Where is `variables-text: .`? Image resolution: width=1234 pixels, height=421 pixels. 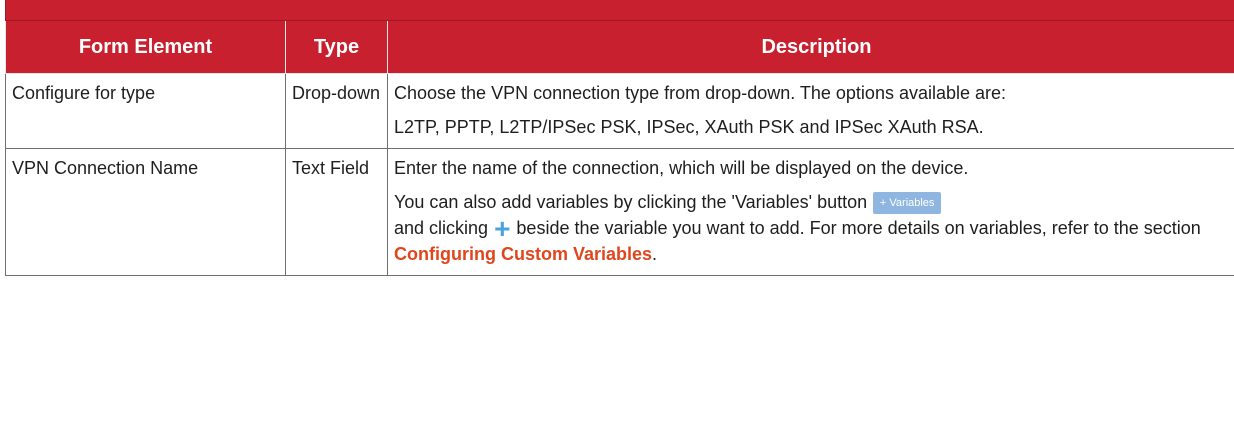 variables-text: . is located at coordinates (655, 254).